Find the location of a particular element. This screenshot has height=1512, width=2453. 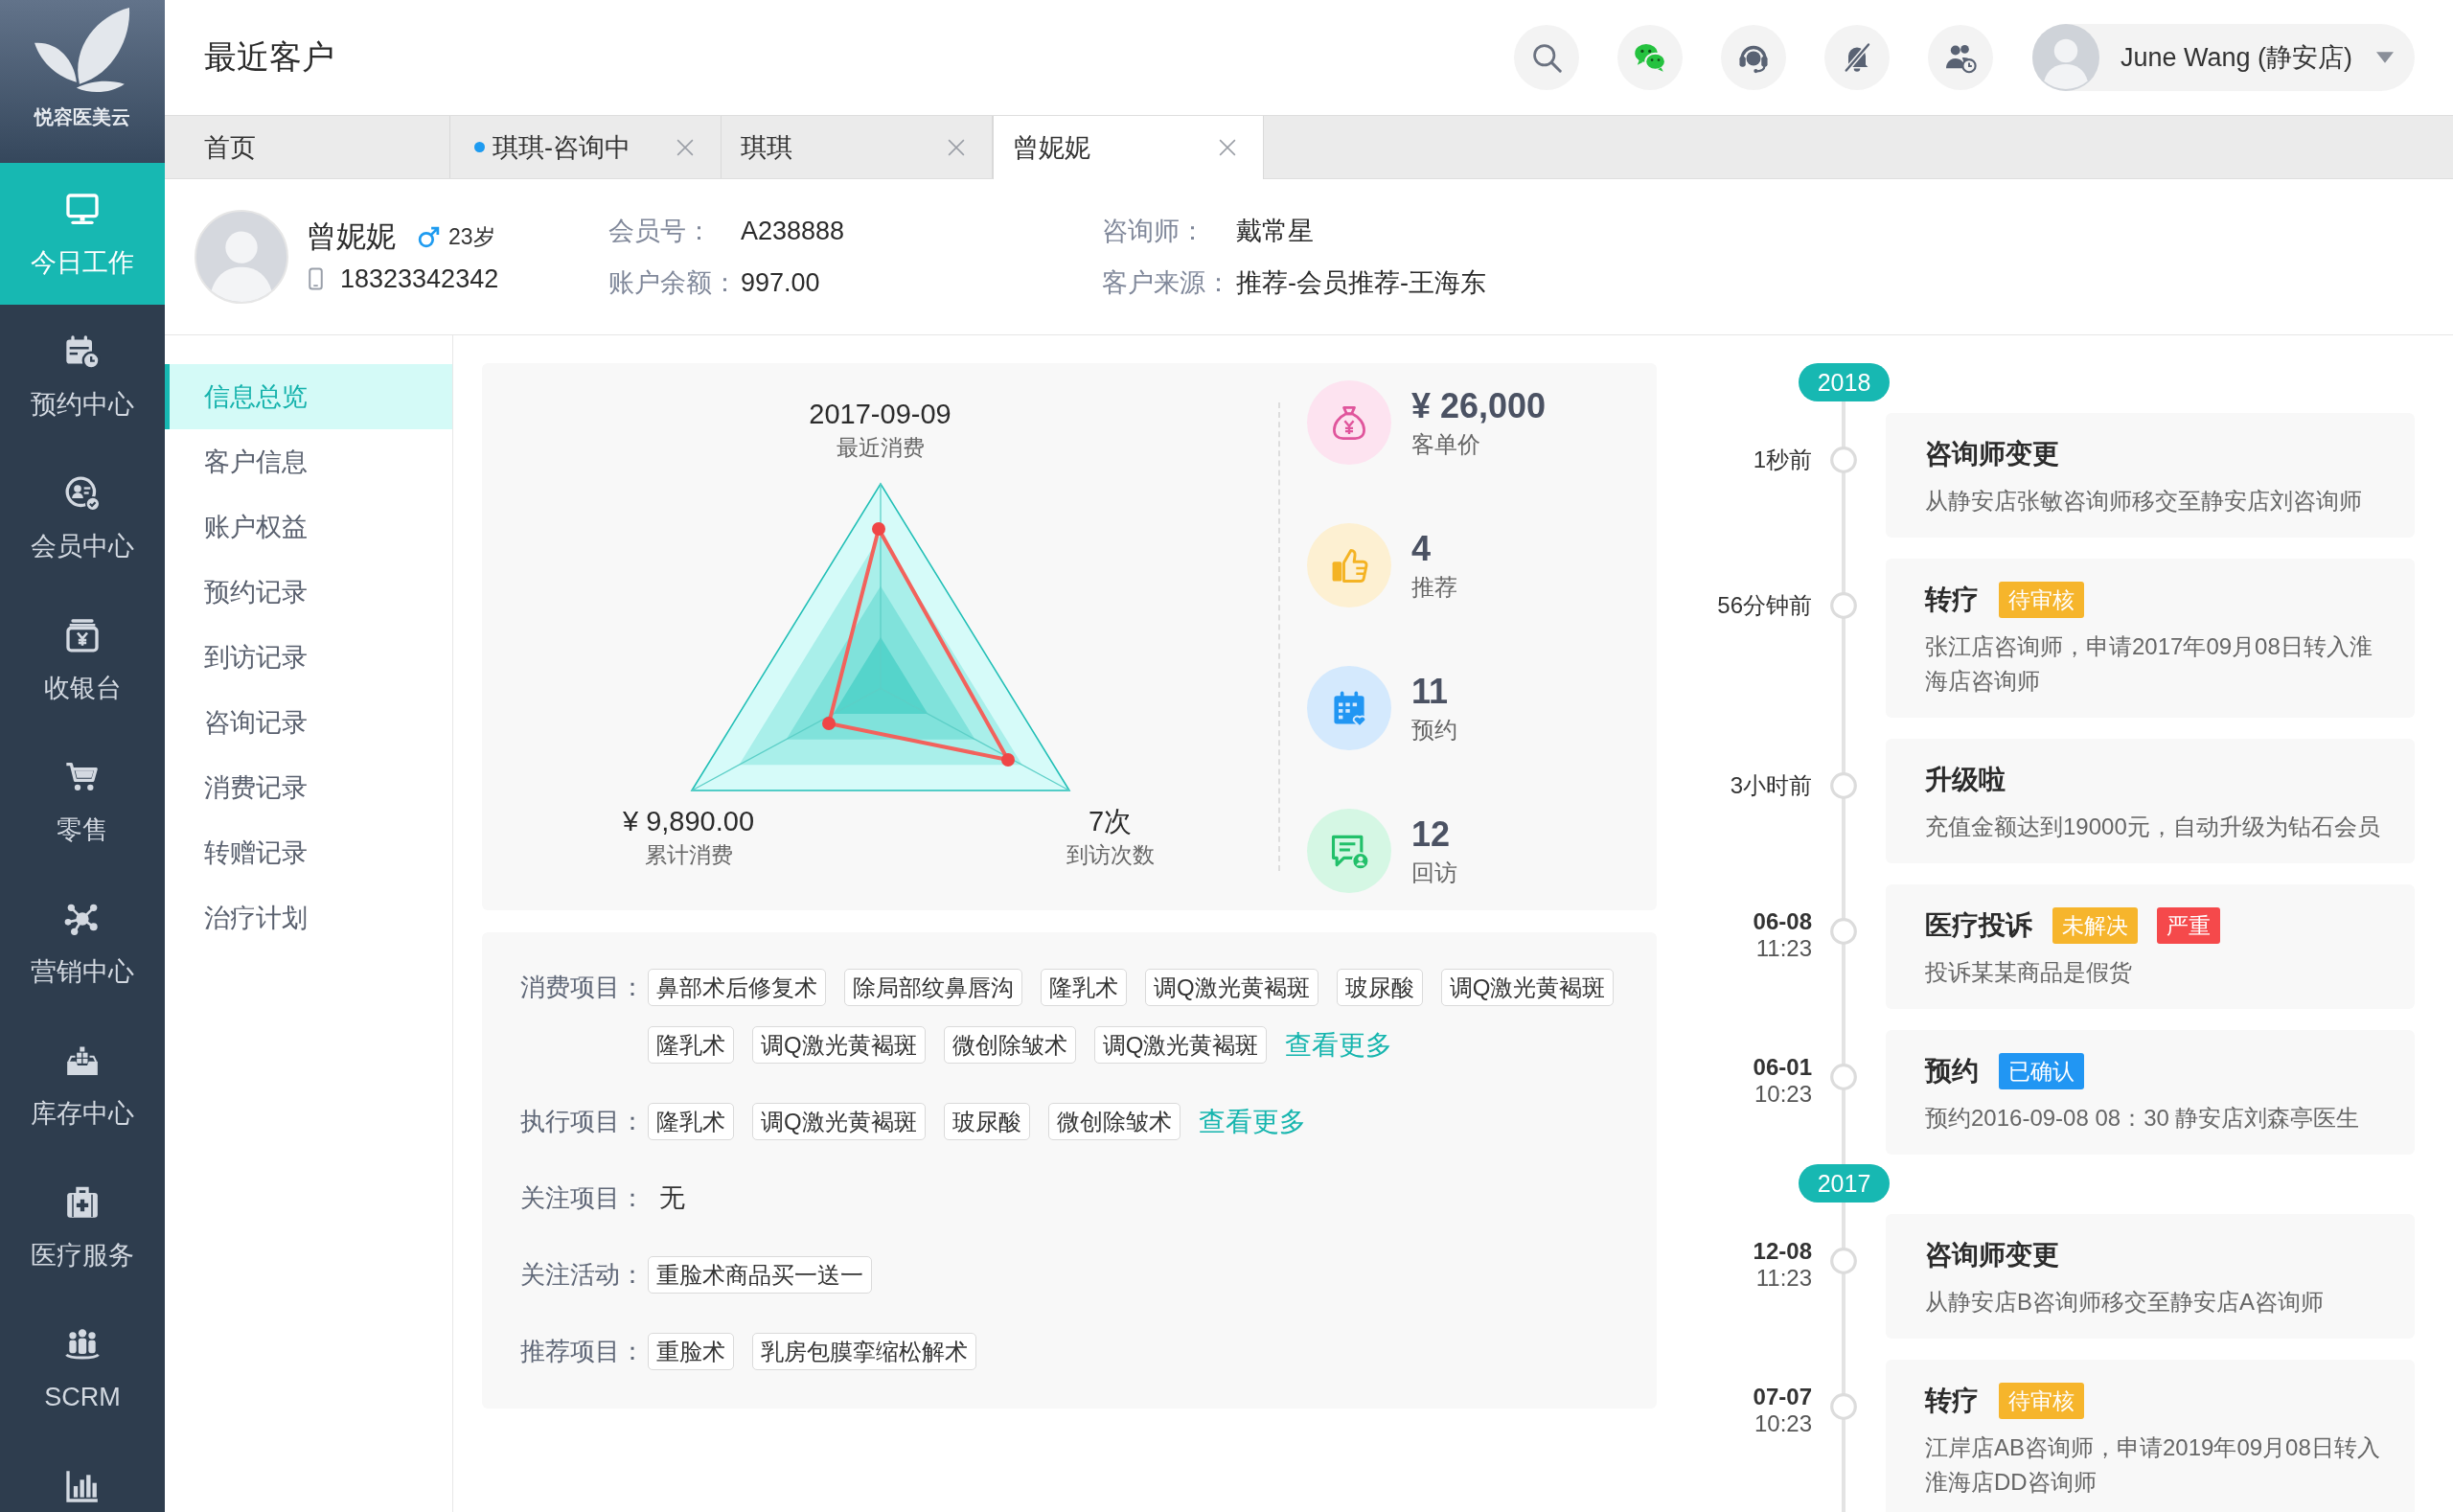

calendar-clock-icon is located at coordinates (83, 351).